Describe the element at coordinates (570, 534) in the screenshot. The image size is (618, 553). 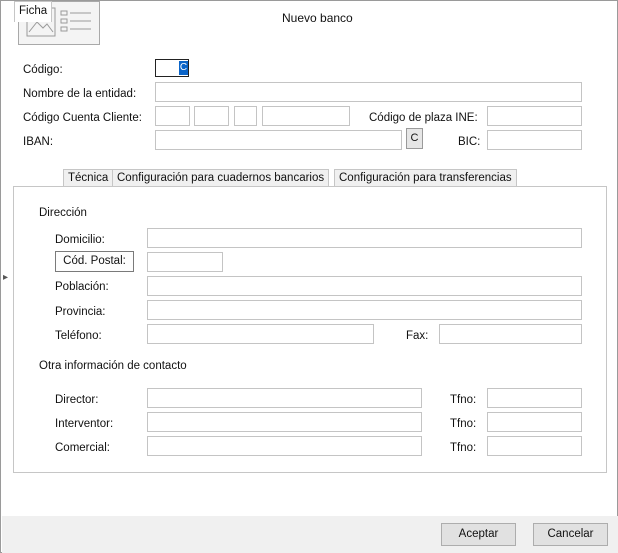
I see `cancel-button: Cancelar` at that location.